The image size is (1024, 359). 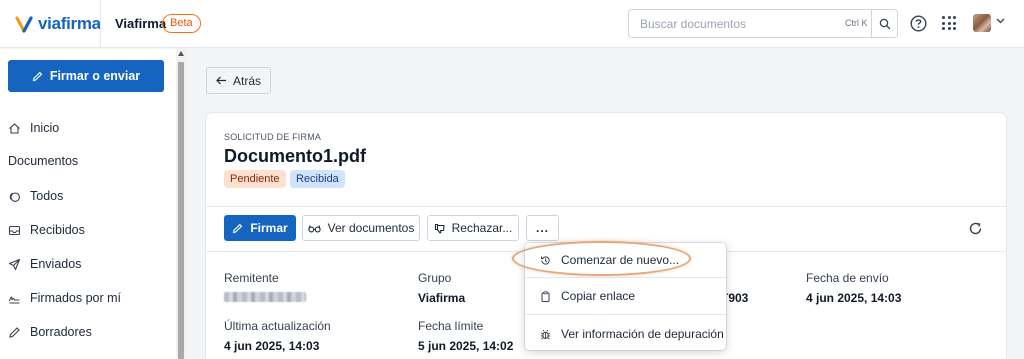 I want to click on last-updated-value: 4 jun 2025, 14:03, so click(x=272, y=346).